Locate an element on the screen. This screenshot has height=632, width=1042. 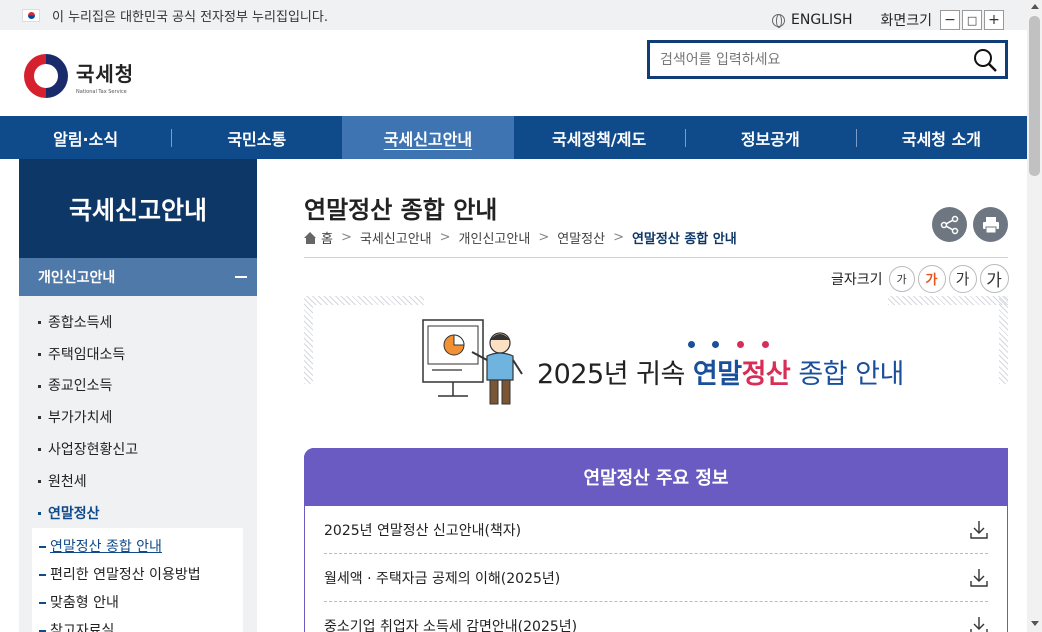
download-row: 월세액 · 주택자금 공제의 이해(2025년) is located at coordinates (656, 578).